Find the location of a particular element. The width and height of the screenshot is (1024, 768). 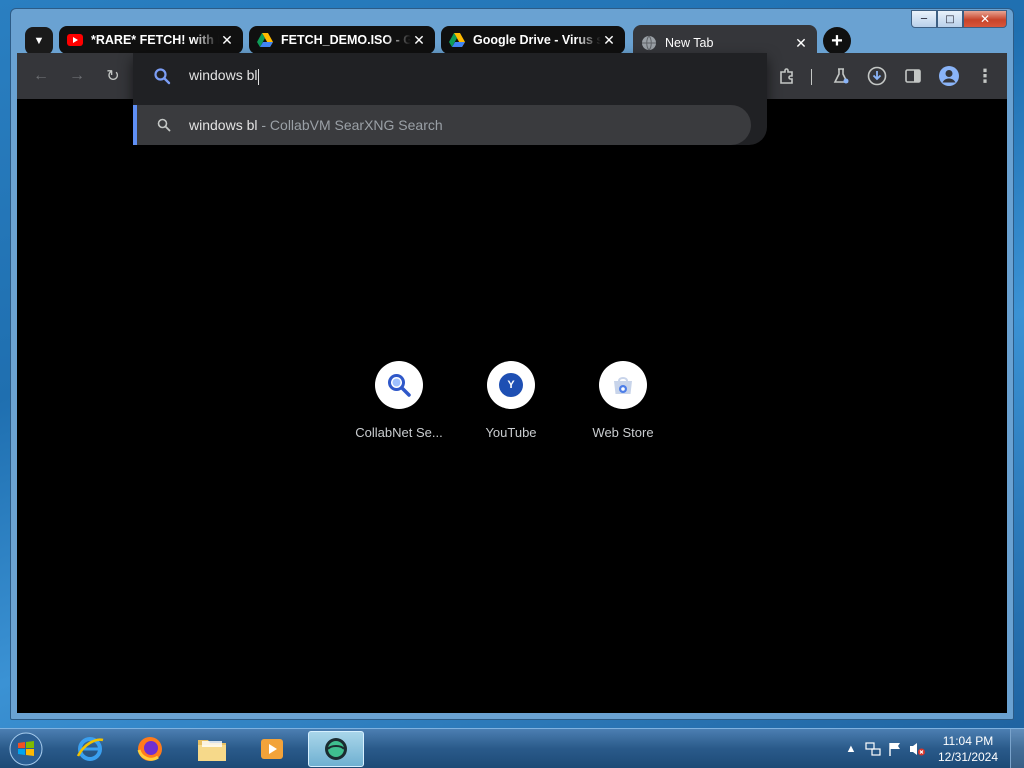

letter-y-icon: Y is located at coordinates (511, 385).